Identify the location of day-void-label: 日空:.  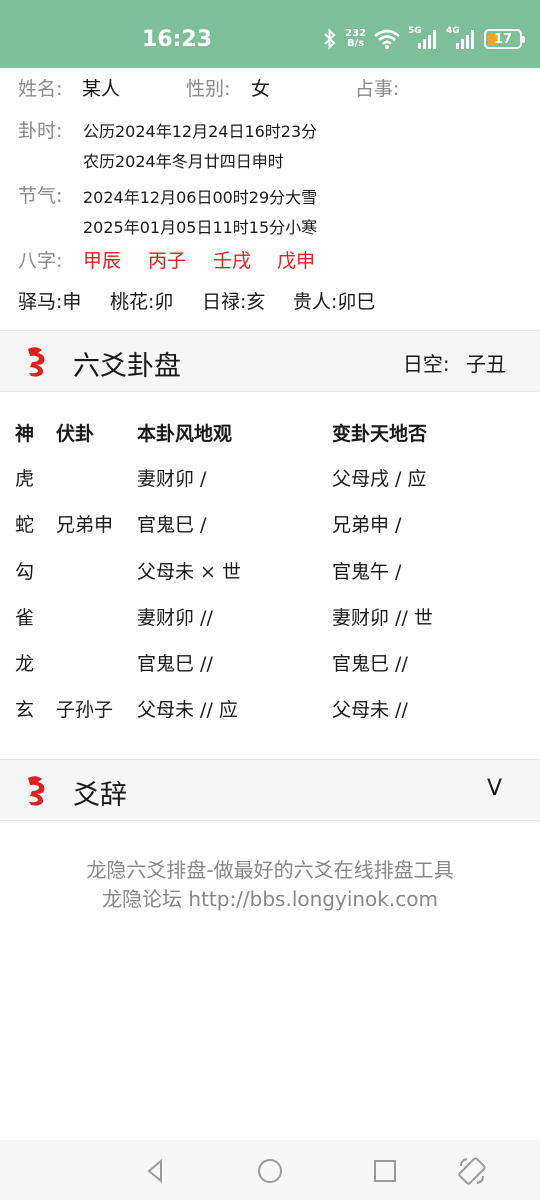
(426, 364).